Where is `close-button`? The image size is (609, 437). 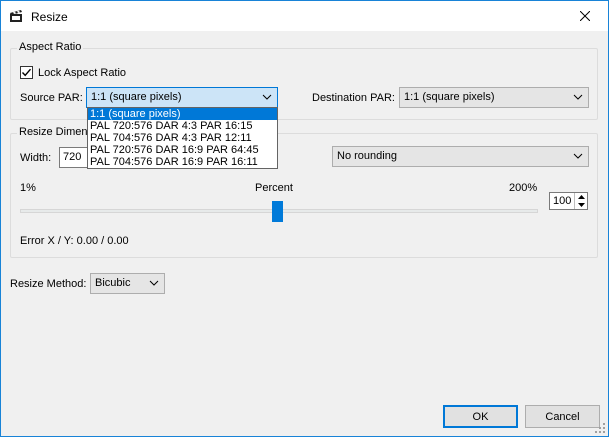
close-button is located at coordinates (585, 16).